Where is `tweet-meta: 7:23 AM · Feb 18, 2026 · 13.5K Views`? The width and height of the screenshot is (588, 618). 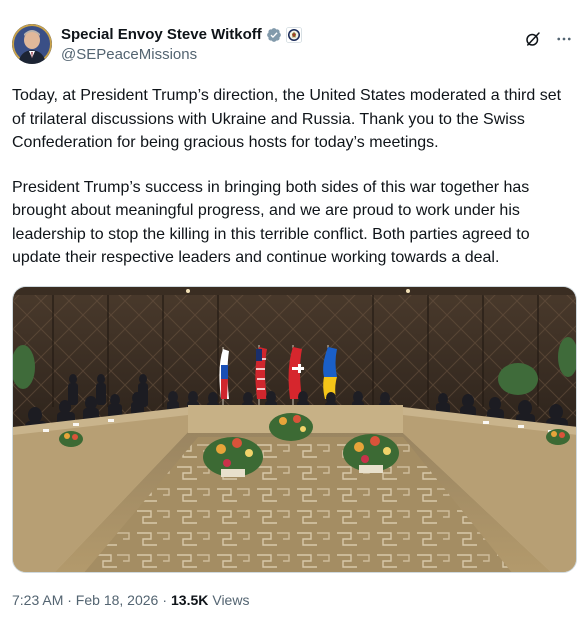 tweet-meta: 7:23 AM · Feb 18, 2026 · 13.5K Views is located at coordinates (130, 600).